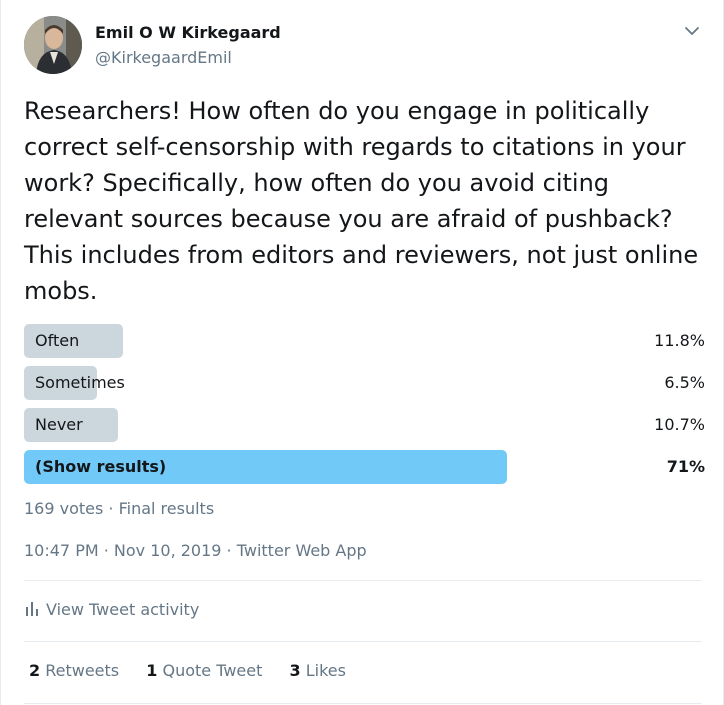  Describe the element at coordinates (364, 425) in the screenshot. I see `poll-option: Never 10.7%` at that location.